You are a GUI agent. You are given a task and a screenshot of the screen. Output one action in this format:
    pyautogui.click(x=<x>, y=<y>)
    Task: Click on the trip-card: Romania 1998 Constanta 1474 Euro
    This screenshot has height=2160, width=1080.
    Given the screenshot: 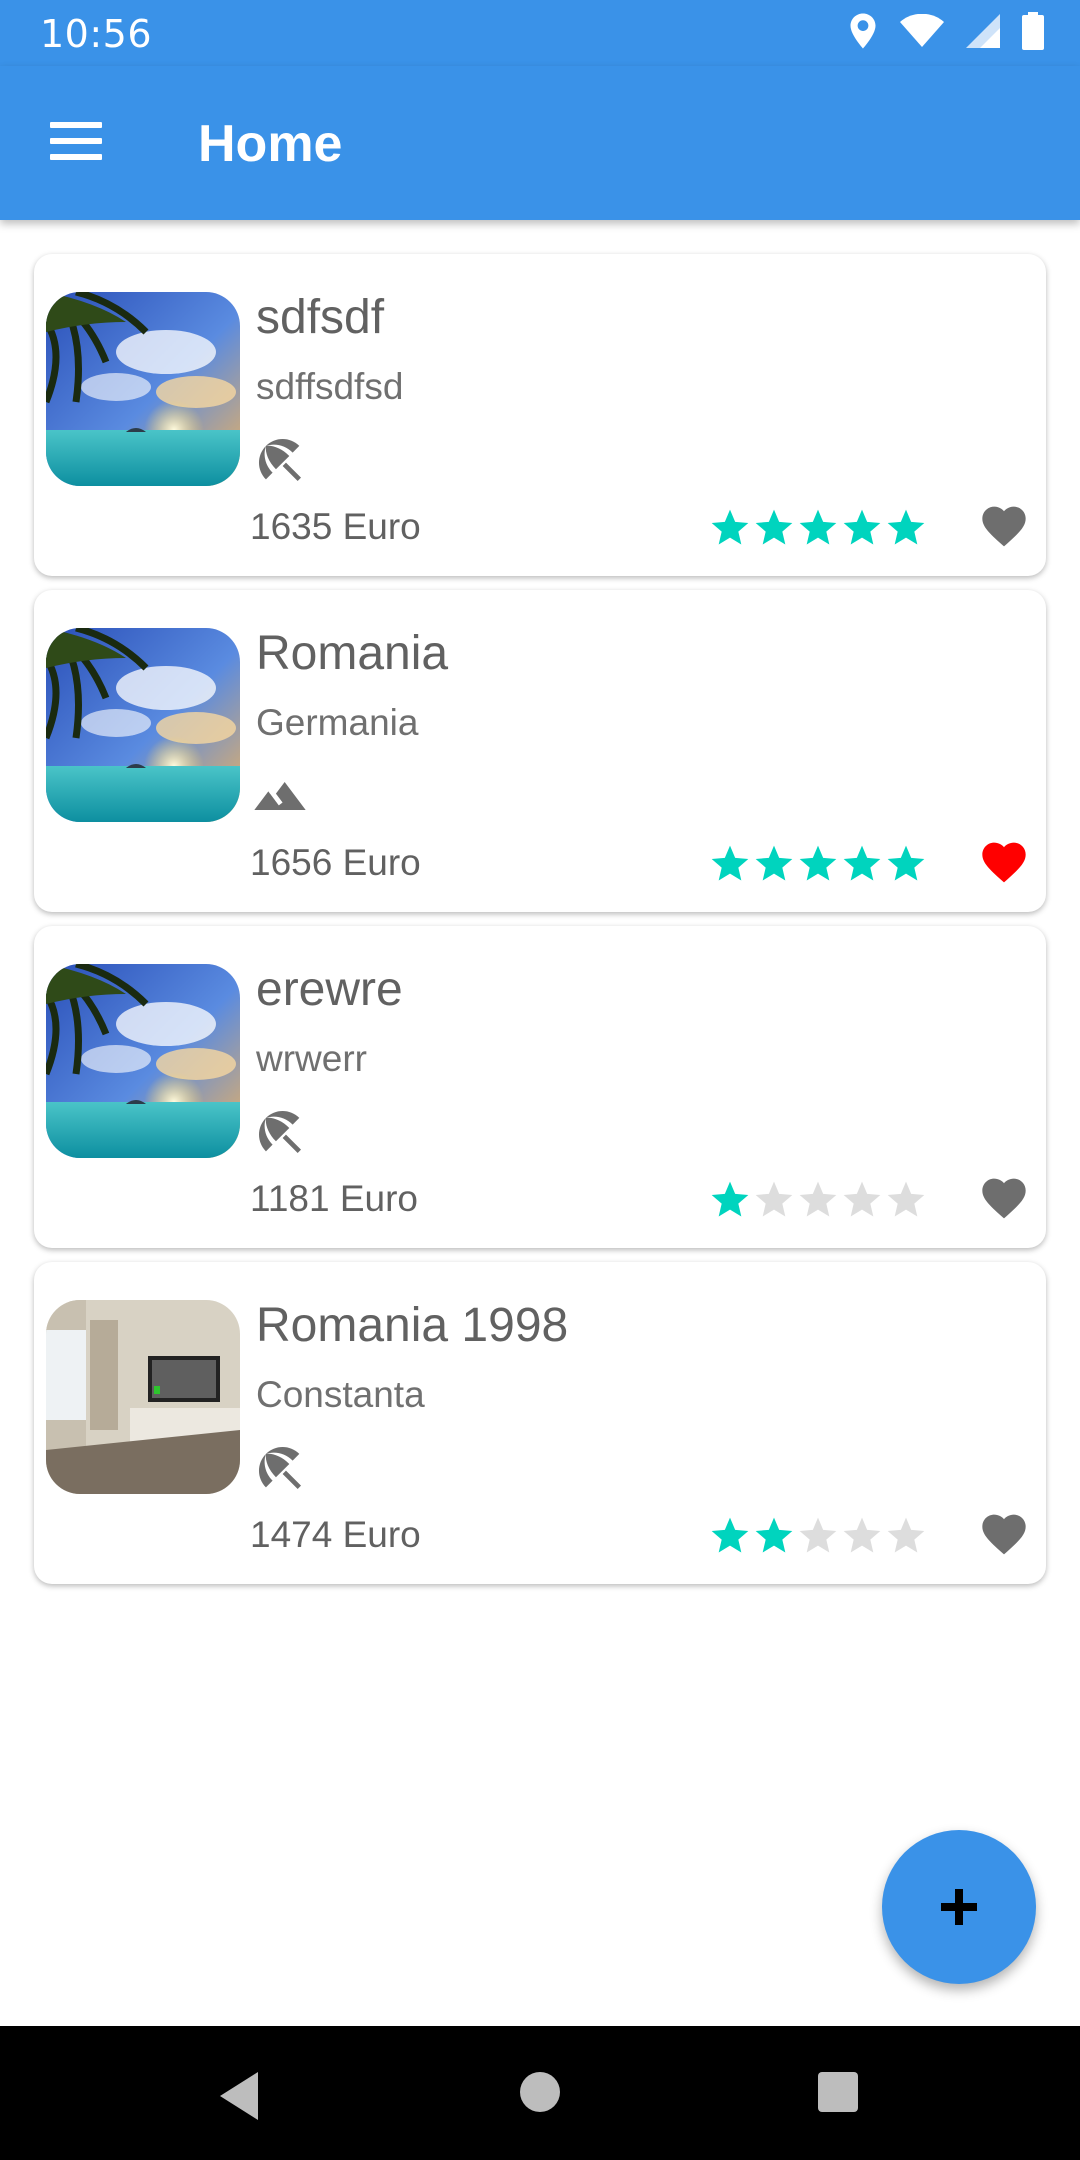 What is the action you would take?
    pyautogui.click(x=540, y=1423)
    